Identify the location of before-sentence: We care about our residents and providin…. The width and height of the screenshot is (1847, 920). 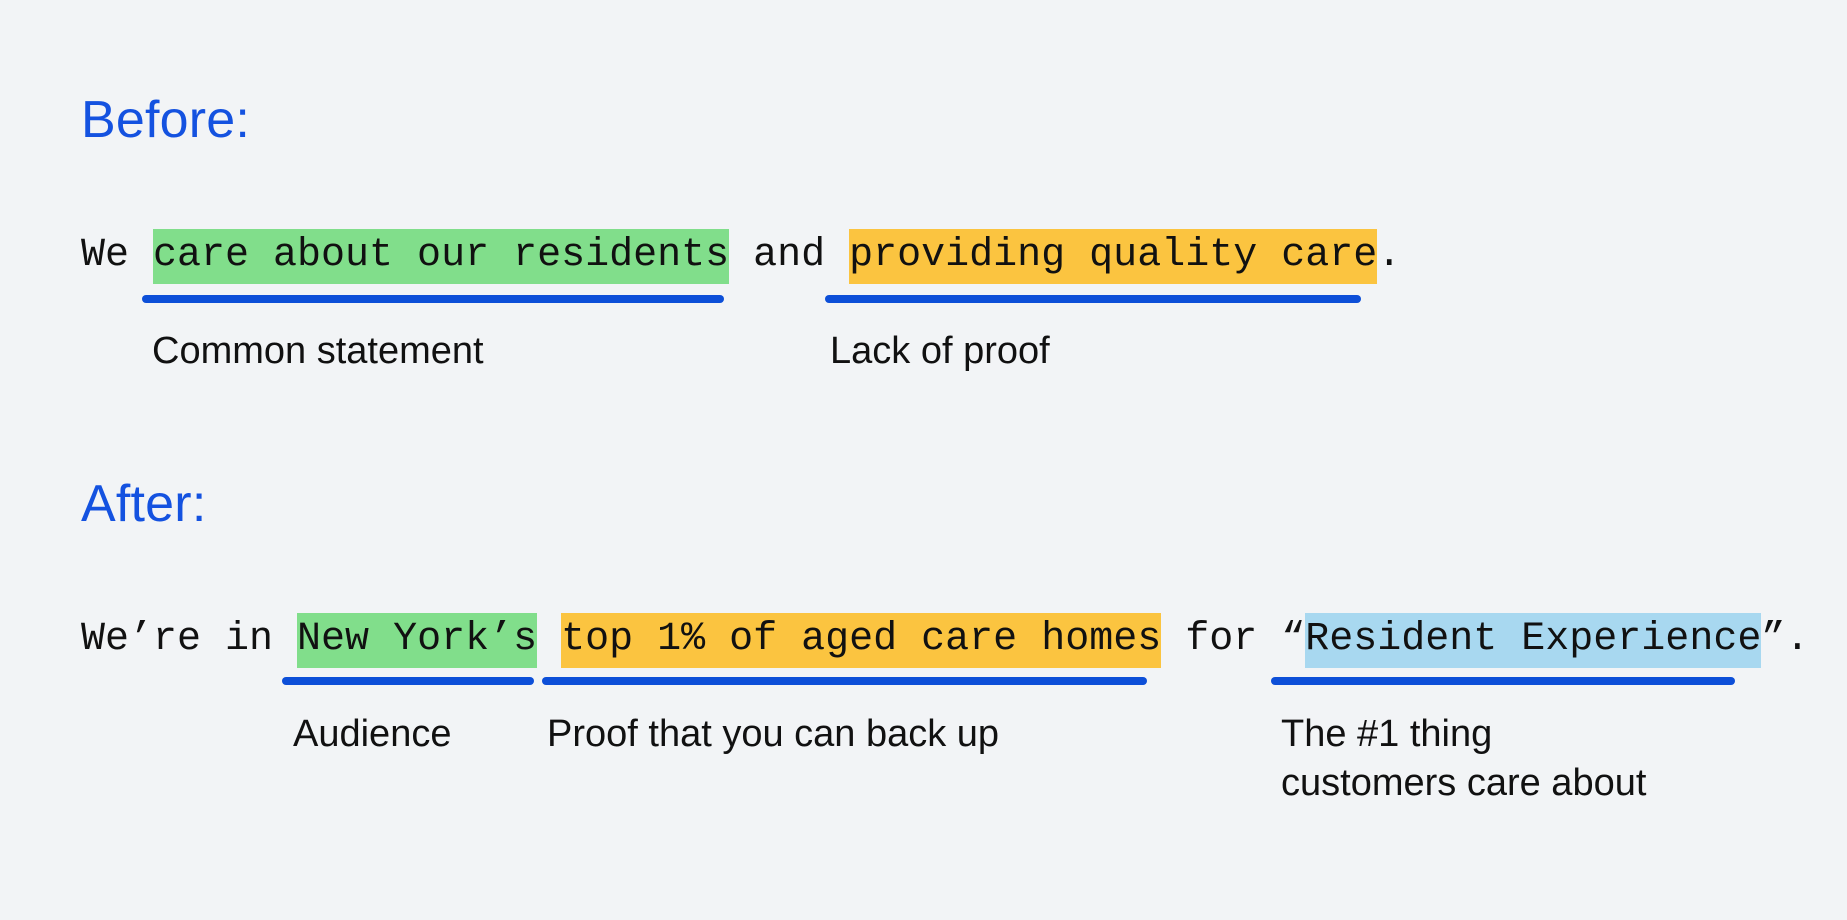
(741, 256).